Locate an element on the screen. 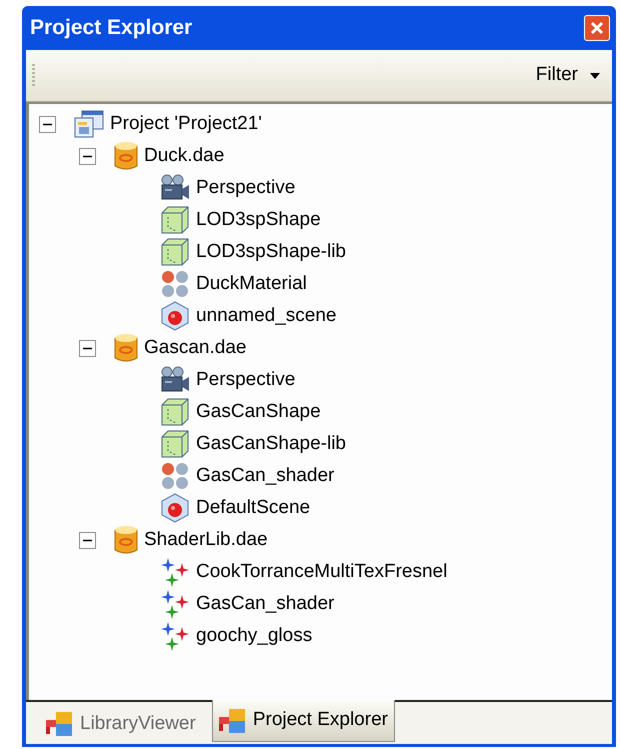 The width and height of the screenshot is (620, 749). tree-item-label: LOD3spShape-lib is located at coordinates (271, 252).